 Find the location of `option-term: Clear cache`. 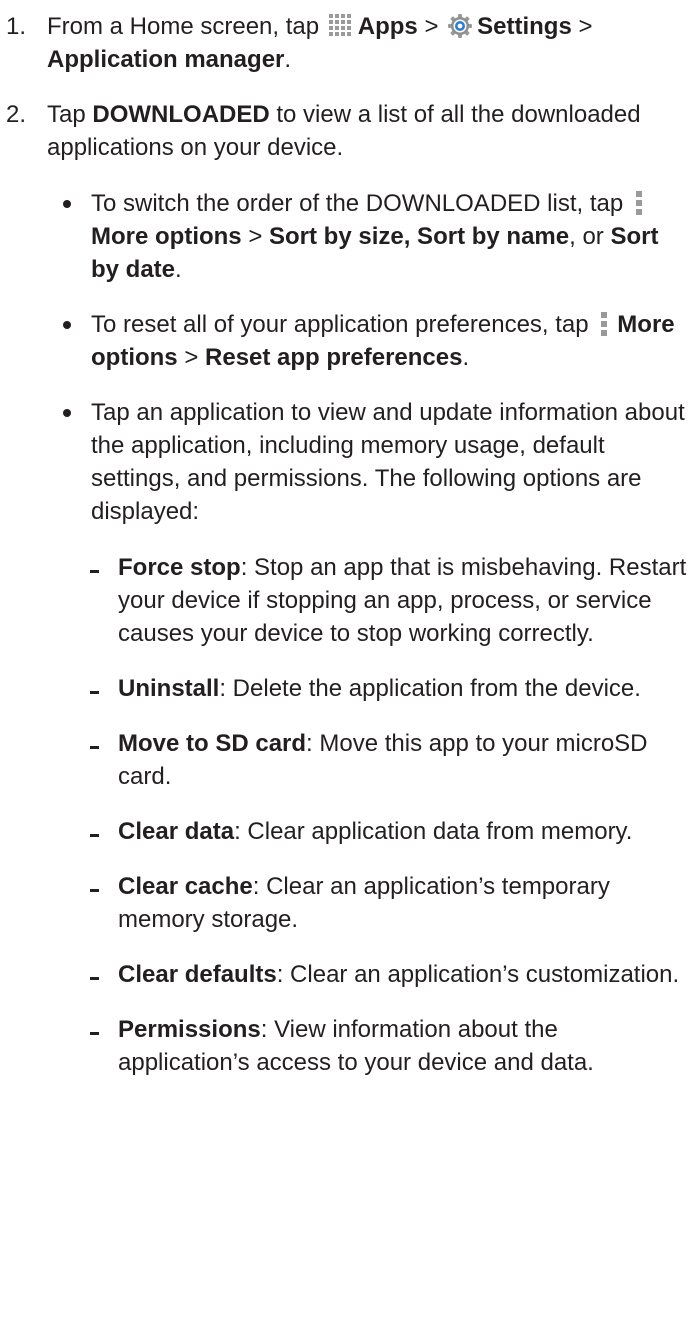

option-term: Clear cache is located at coordinates (185, 886).